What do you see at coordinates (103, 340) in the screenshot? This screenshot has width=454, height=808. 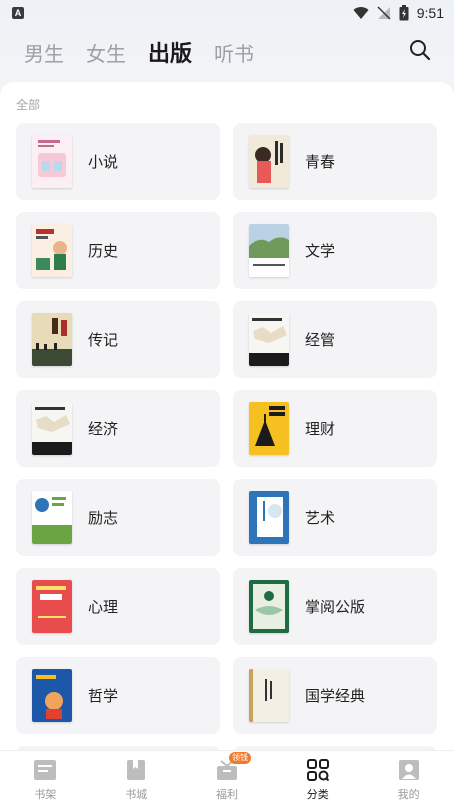 I see `category-label: 传记` at bounding box center [103, 340].